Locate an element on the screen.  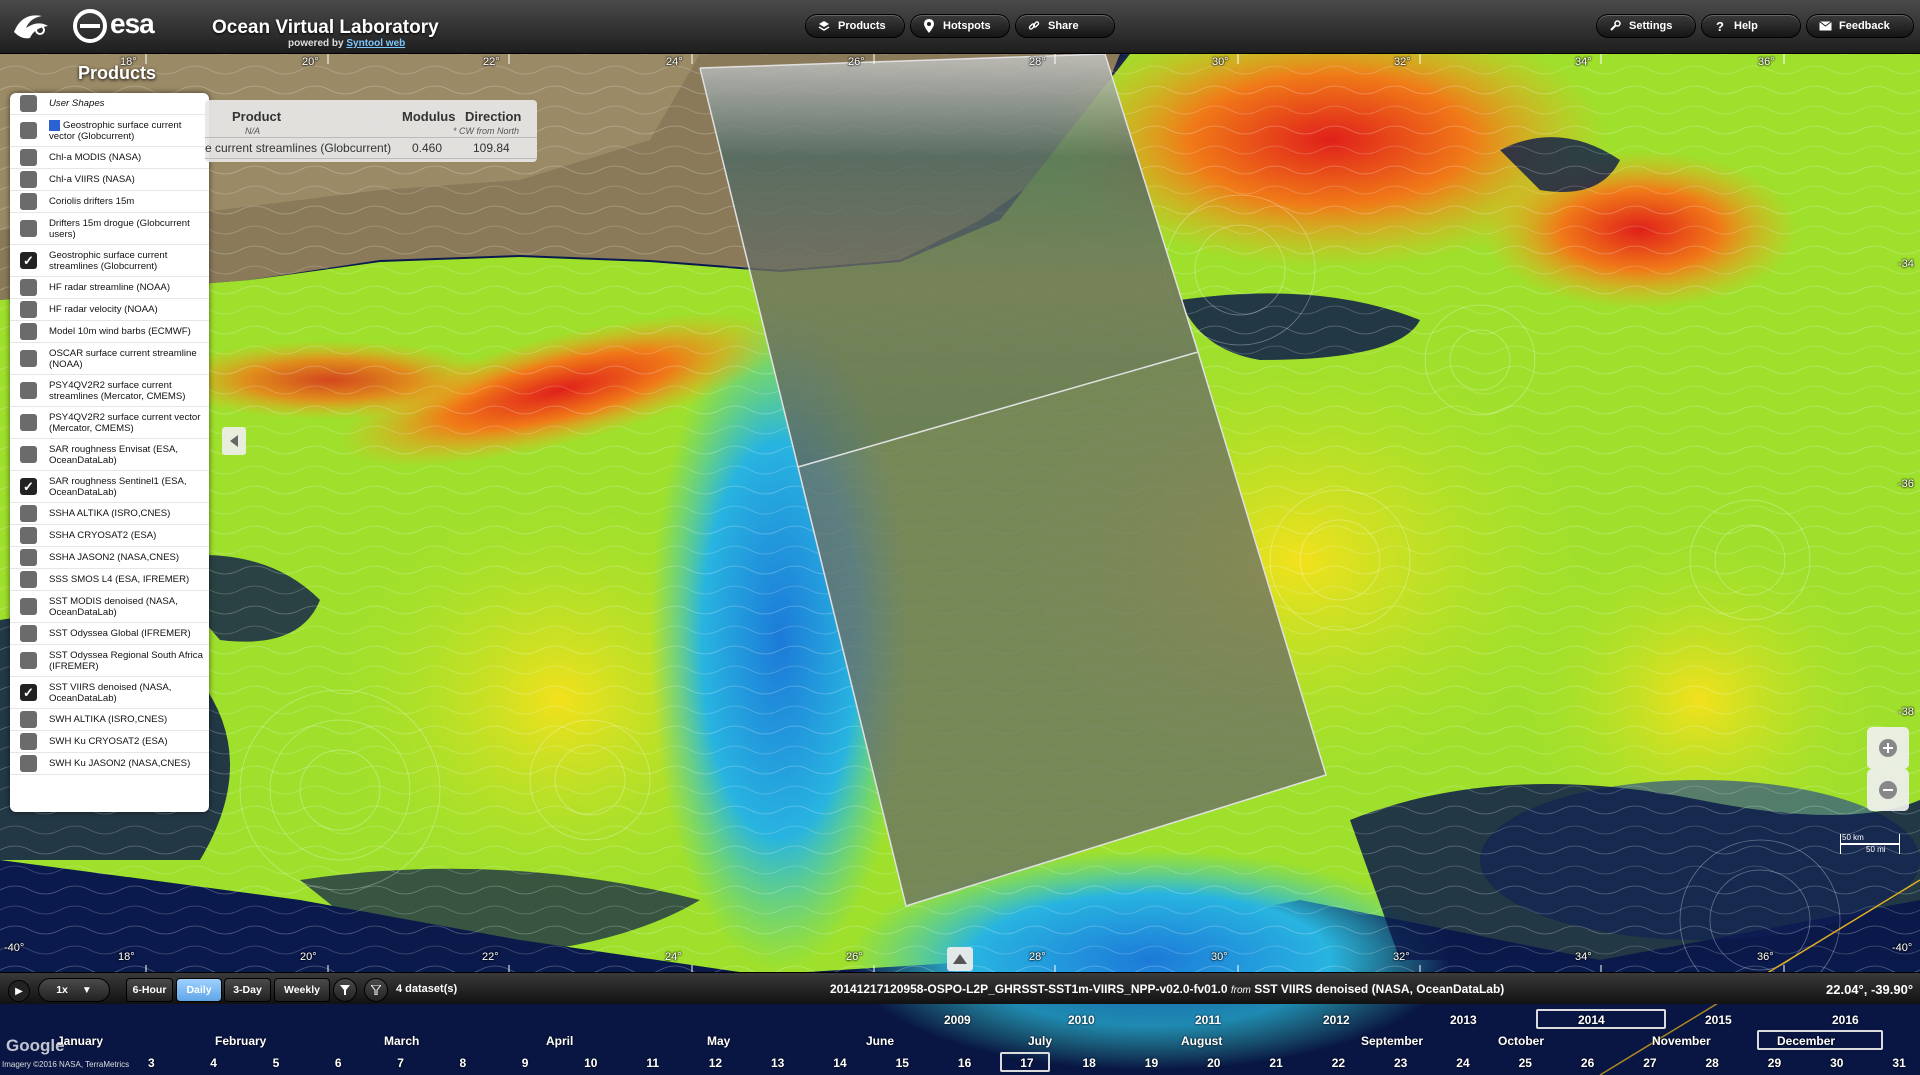
timeline-day: 21 is located at coordinates (1275, 1063).